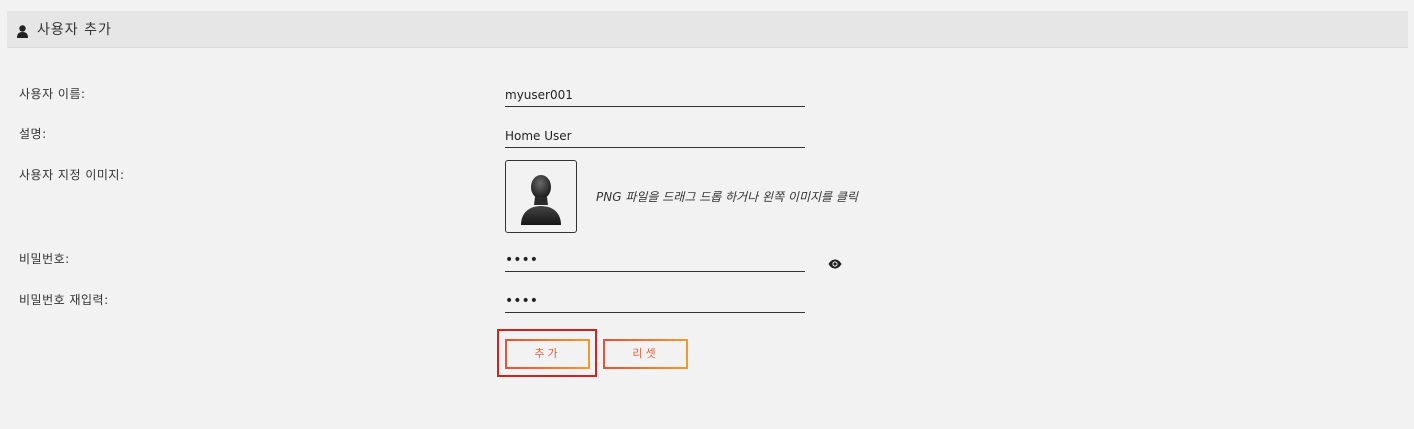 The height and width of the screenshot is (429, 1414). I want to click on password-input: ••••, so click(655, 260).